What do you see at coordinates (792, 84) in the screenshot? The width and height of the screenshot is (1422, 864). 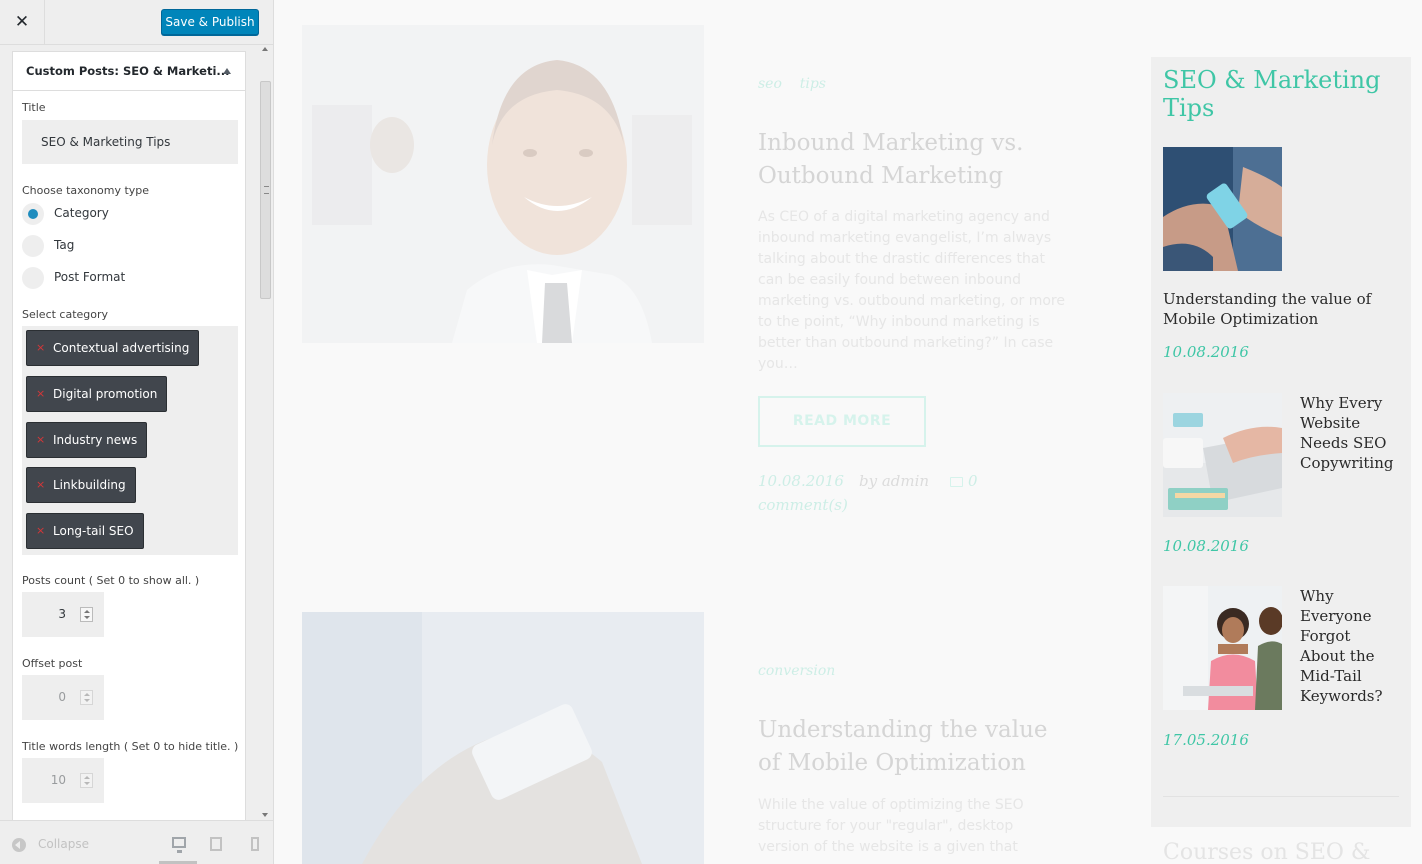 I see `post-tags: seo tips` at bounding box center [792, 84].